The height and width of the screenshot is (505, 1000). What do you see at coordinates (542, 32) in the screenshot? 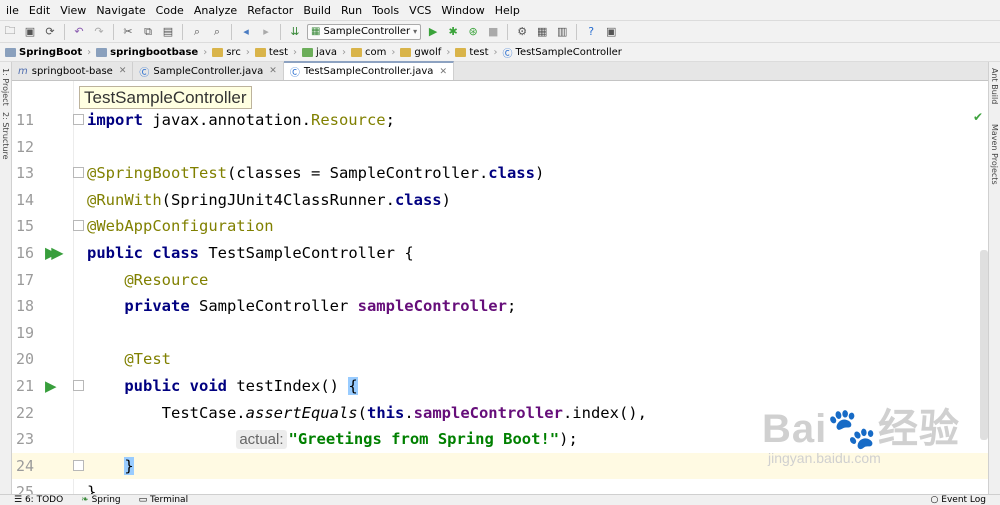
I see `project-structure-icon: ▦` at bounding box center [542, 32].